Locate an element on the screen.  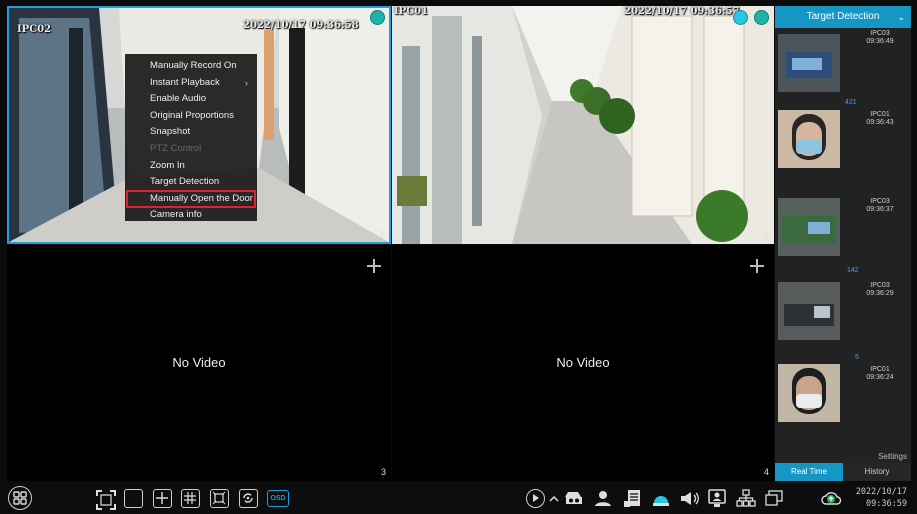
detection-time: 09:36:37 is located at coordinates (880, 209).